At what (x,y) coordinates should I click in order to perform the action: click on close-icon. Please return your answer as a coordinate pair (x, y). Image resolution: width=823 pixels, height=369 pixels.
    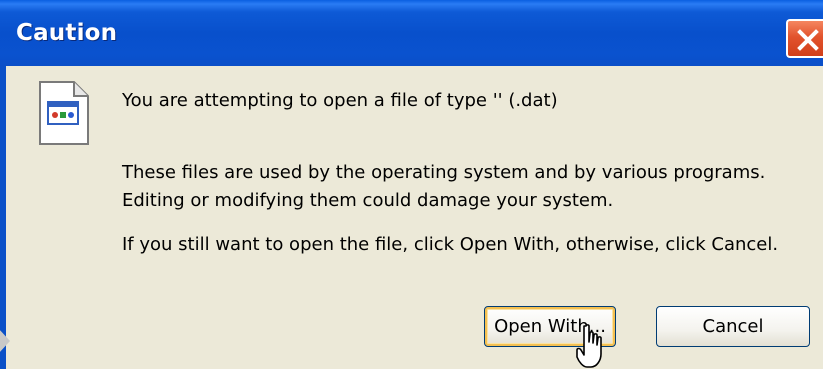
    Looking at the image, I should click on (808, 40).